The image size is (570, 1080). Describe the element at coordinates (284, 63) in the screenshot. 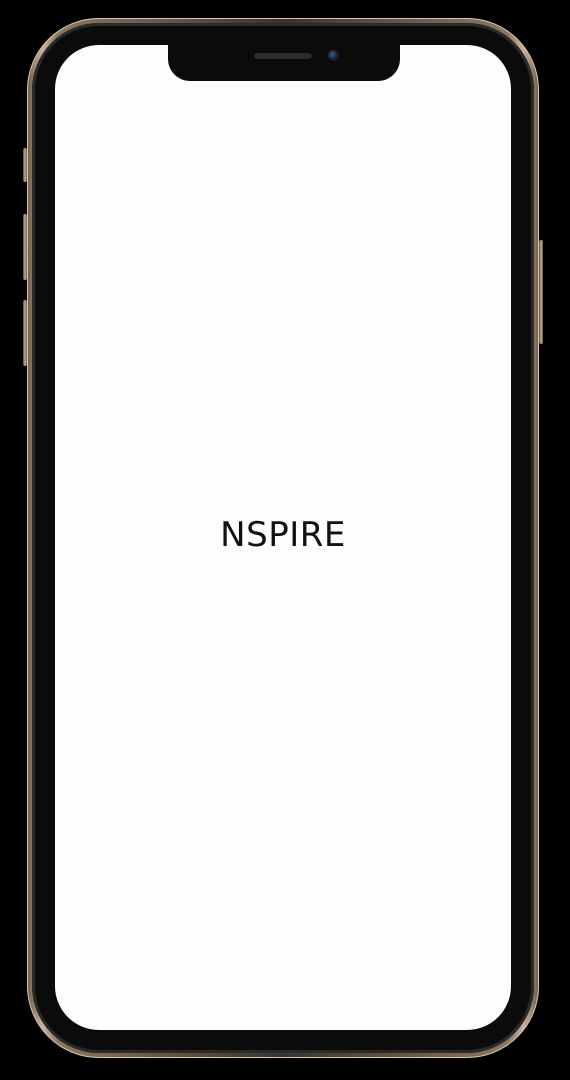

I see `notch` at that location.